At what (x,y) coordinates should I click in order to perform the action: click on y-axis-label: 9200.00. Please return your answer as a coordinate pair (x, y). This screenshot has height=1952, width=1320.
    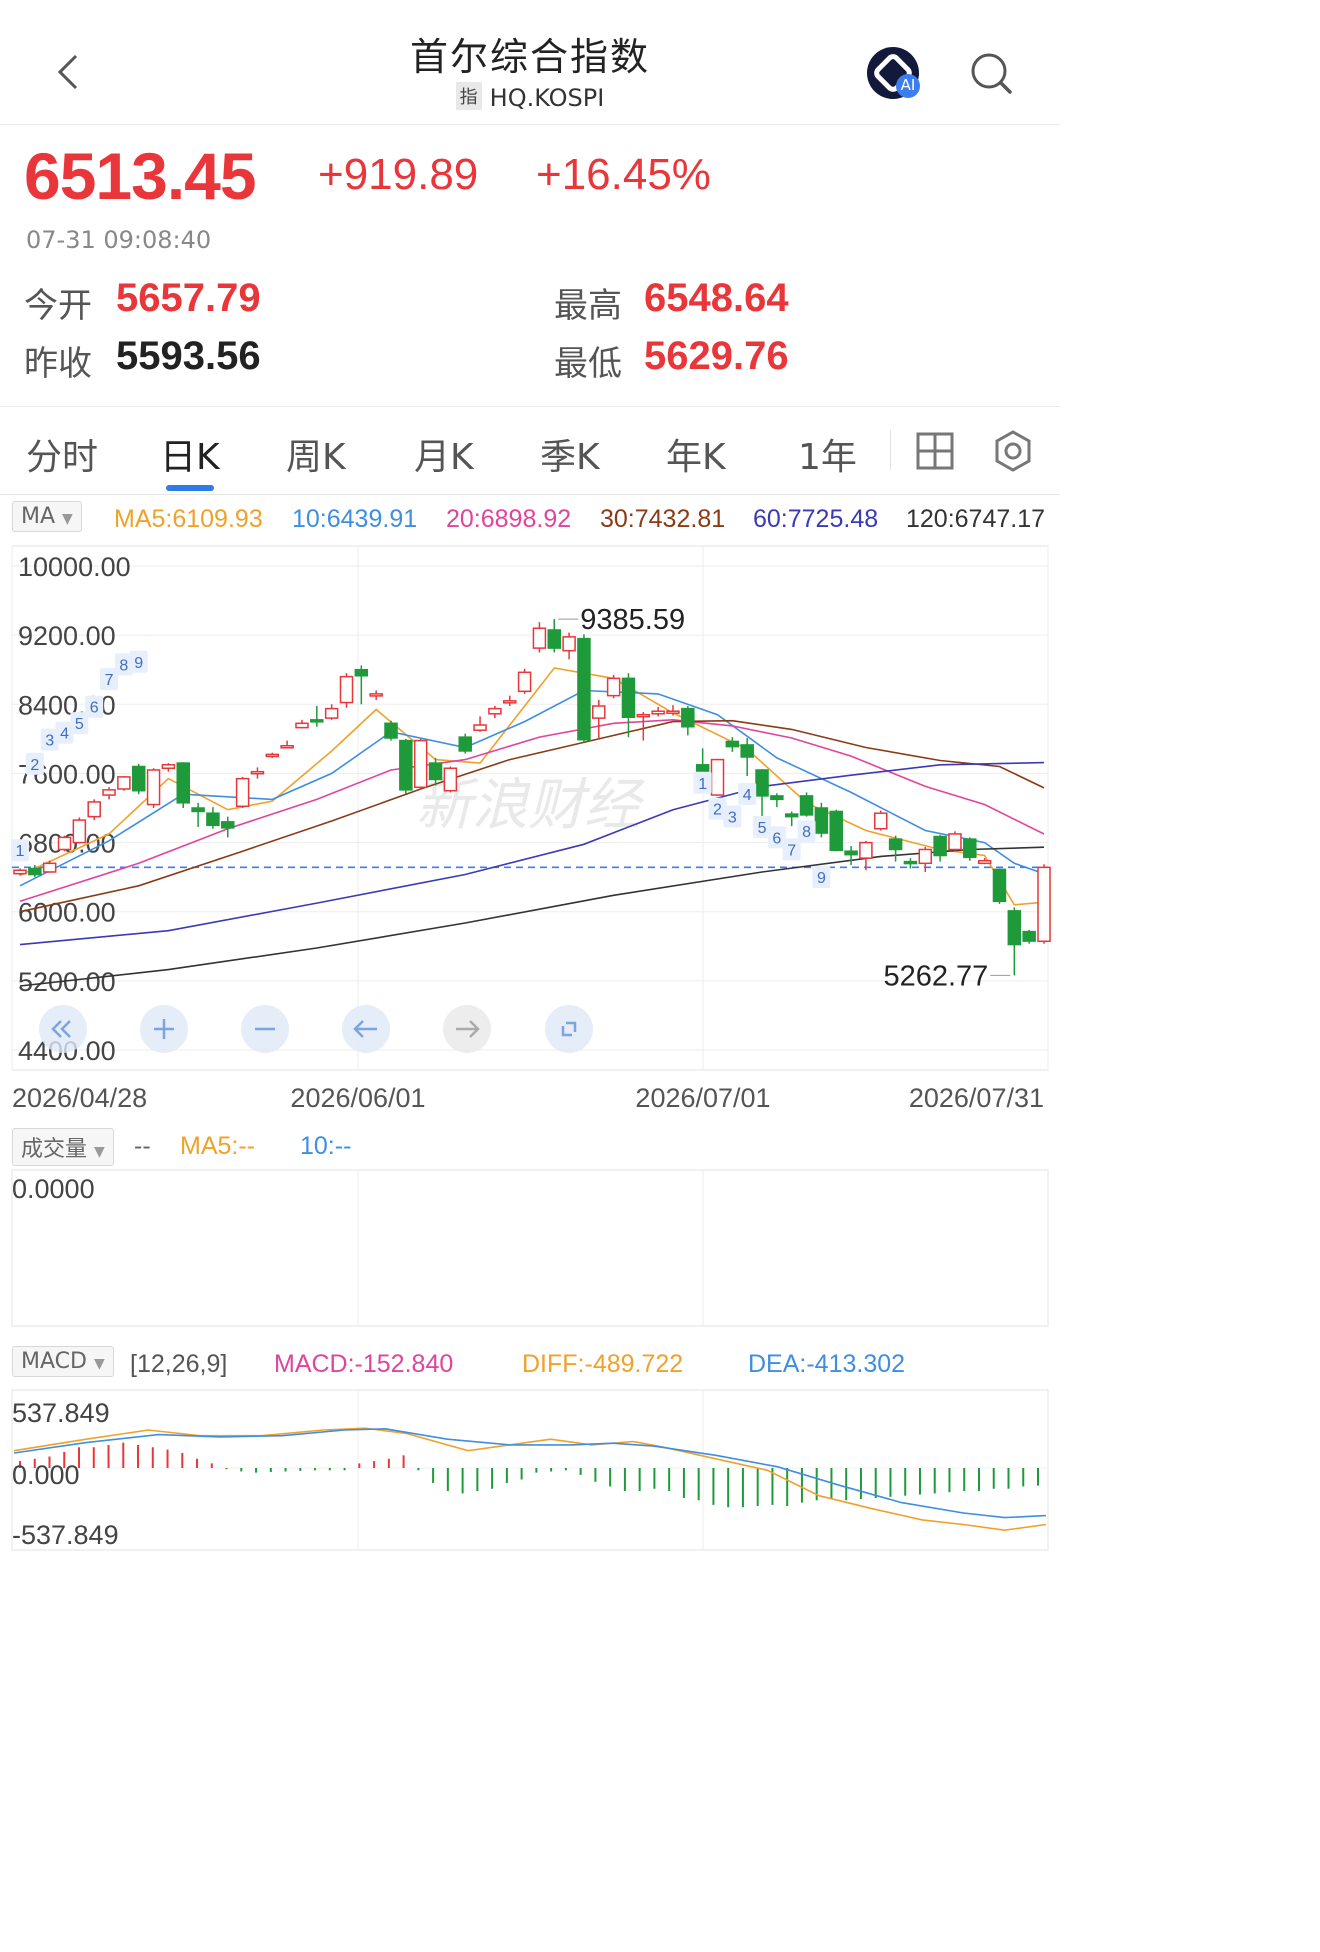
    Looking at the image, I should click on (67, 636).